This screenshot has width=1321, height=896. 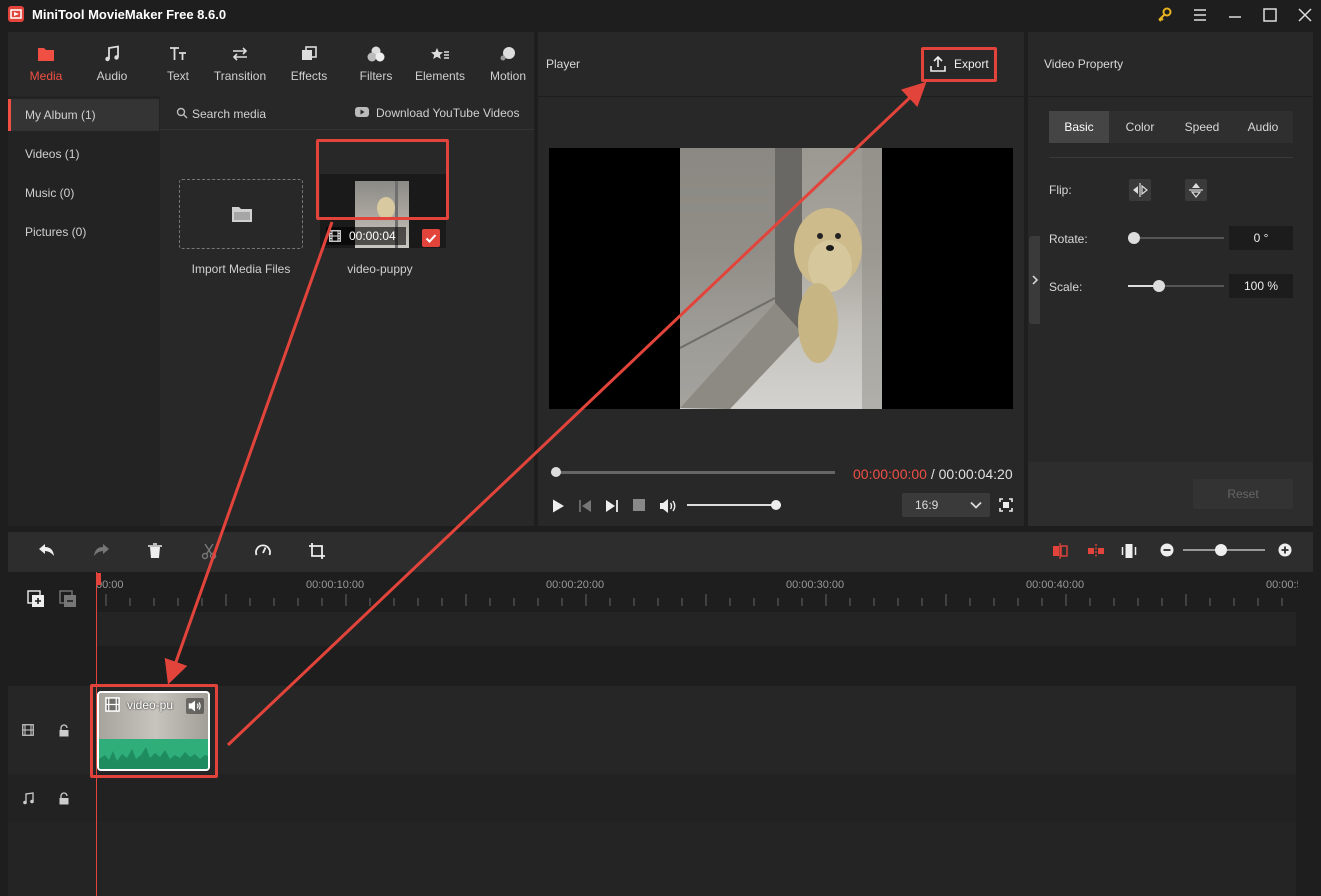 I want to click on ruler-label-10: 00:00:10:00, so click(x=335, y=585).